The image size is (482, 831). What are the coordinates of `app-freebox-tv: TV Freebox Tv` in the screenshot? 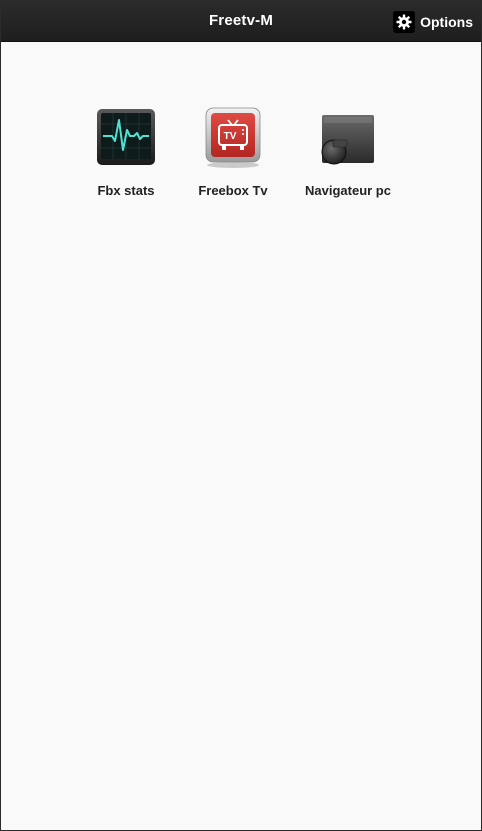 It's located at (233, 151).